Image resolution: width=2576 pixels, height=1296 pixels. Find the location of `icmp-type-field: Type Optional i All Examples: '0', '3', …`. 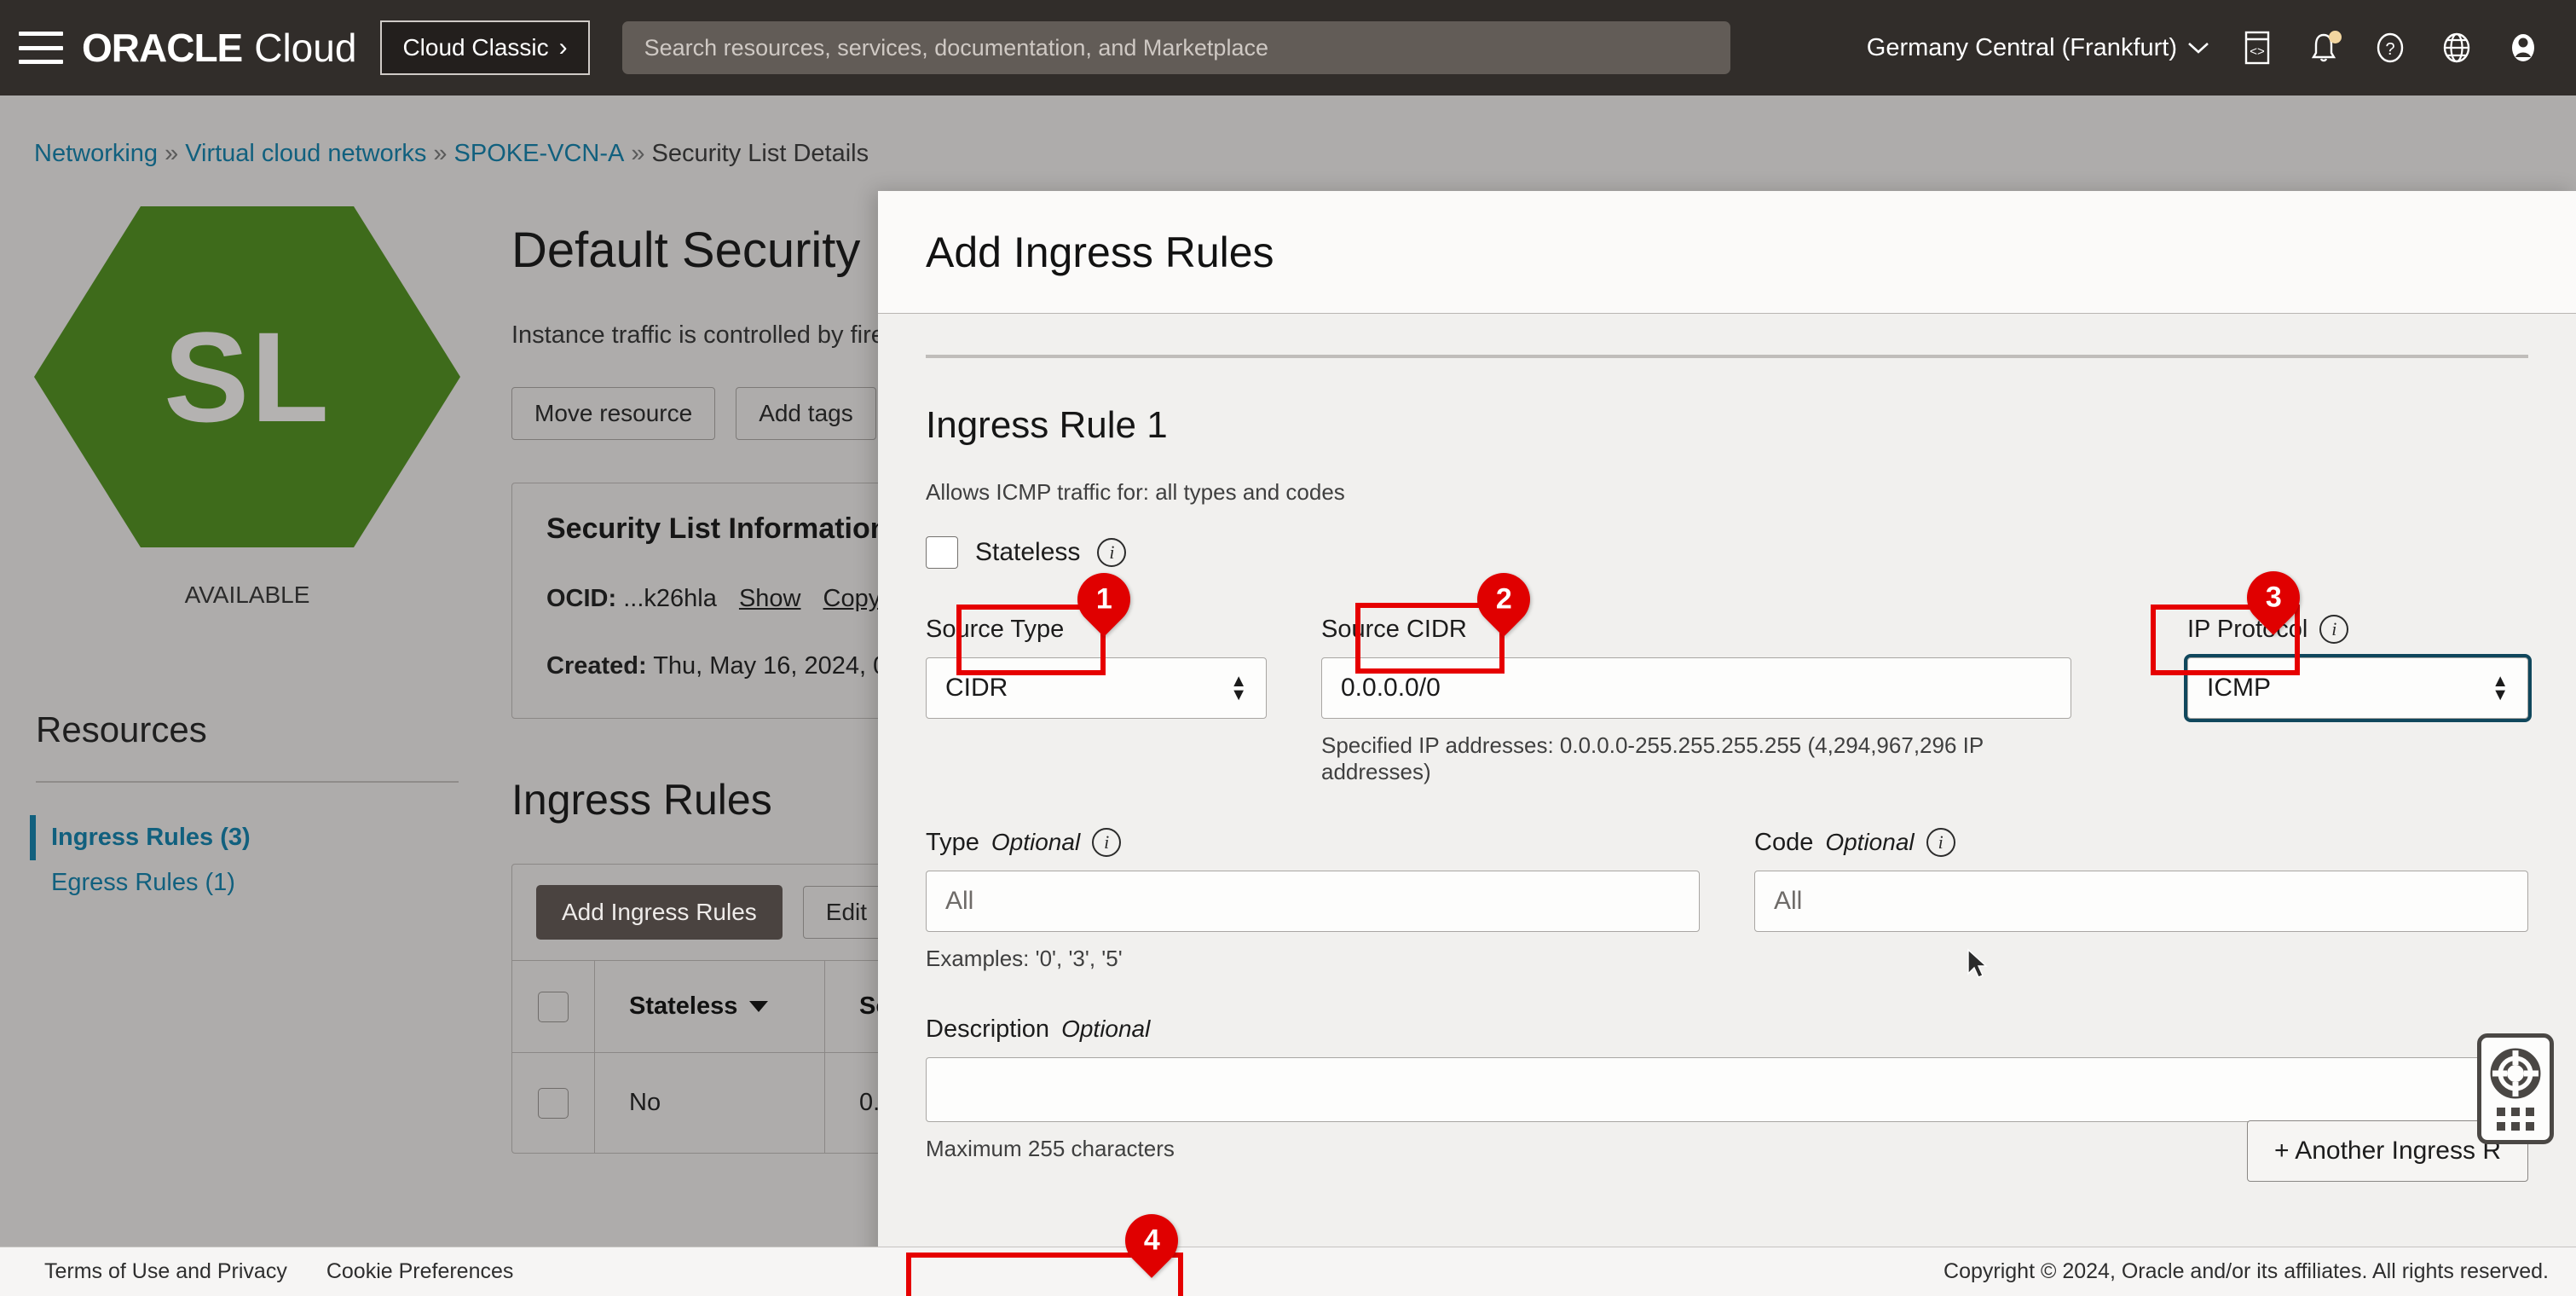

icmp-type-field: Type Optional i All Examples: '0', '3', … is located at coordinates (1313, 899).